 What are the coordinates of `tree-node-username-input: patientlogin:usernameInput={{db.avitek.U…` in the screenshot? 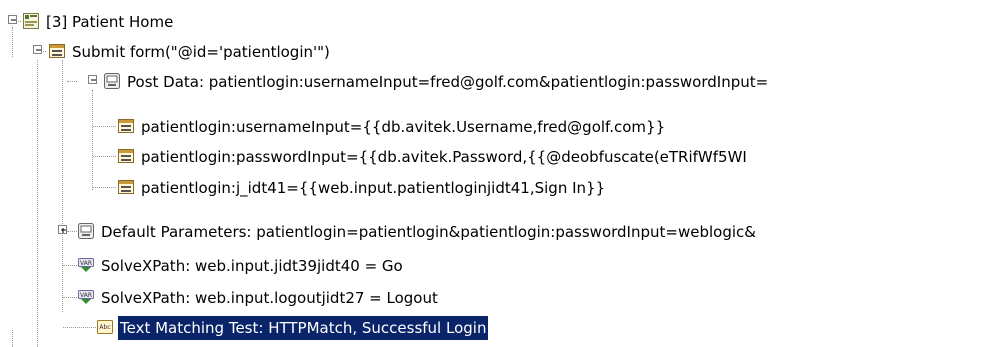 It's located at (494, 127).